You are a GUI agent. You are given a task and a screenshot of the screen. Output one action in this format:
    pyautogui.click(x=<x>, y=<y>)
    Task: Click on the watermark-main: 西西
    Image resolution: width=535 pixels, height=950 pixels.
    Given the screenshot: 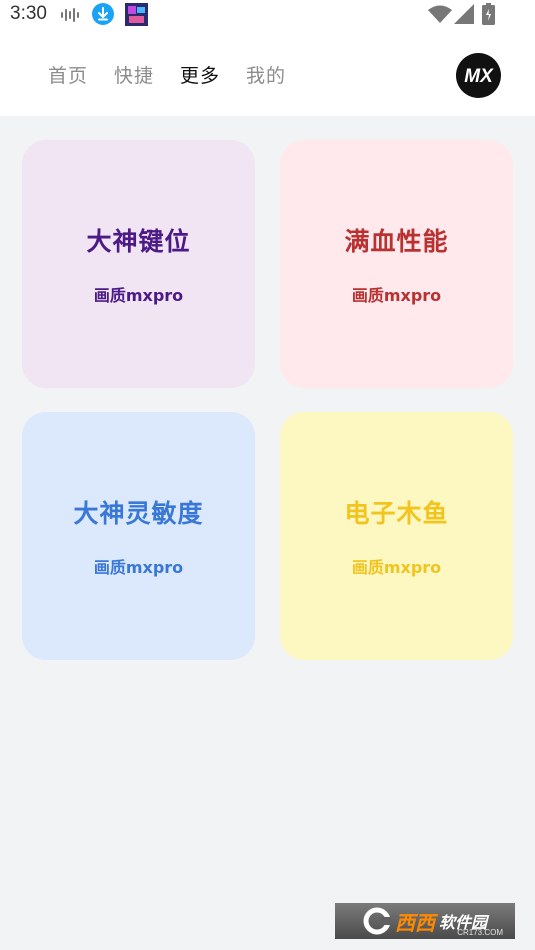 What is the action you would take?
    pyautogui.click(x=414, y=922)
    